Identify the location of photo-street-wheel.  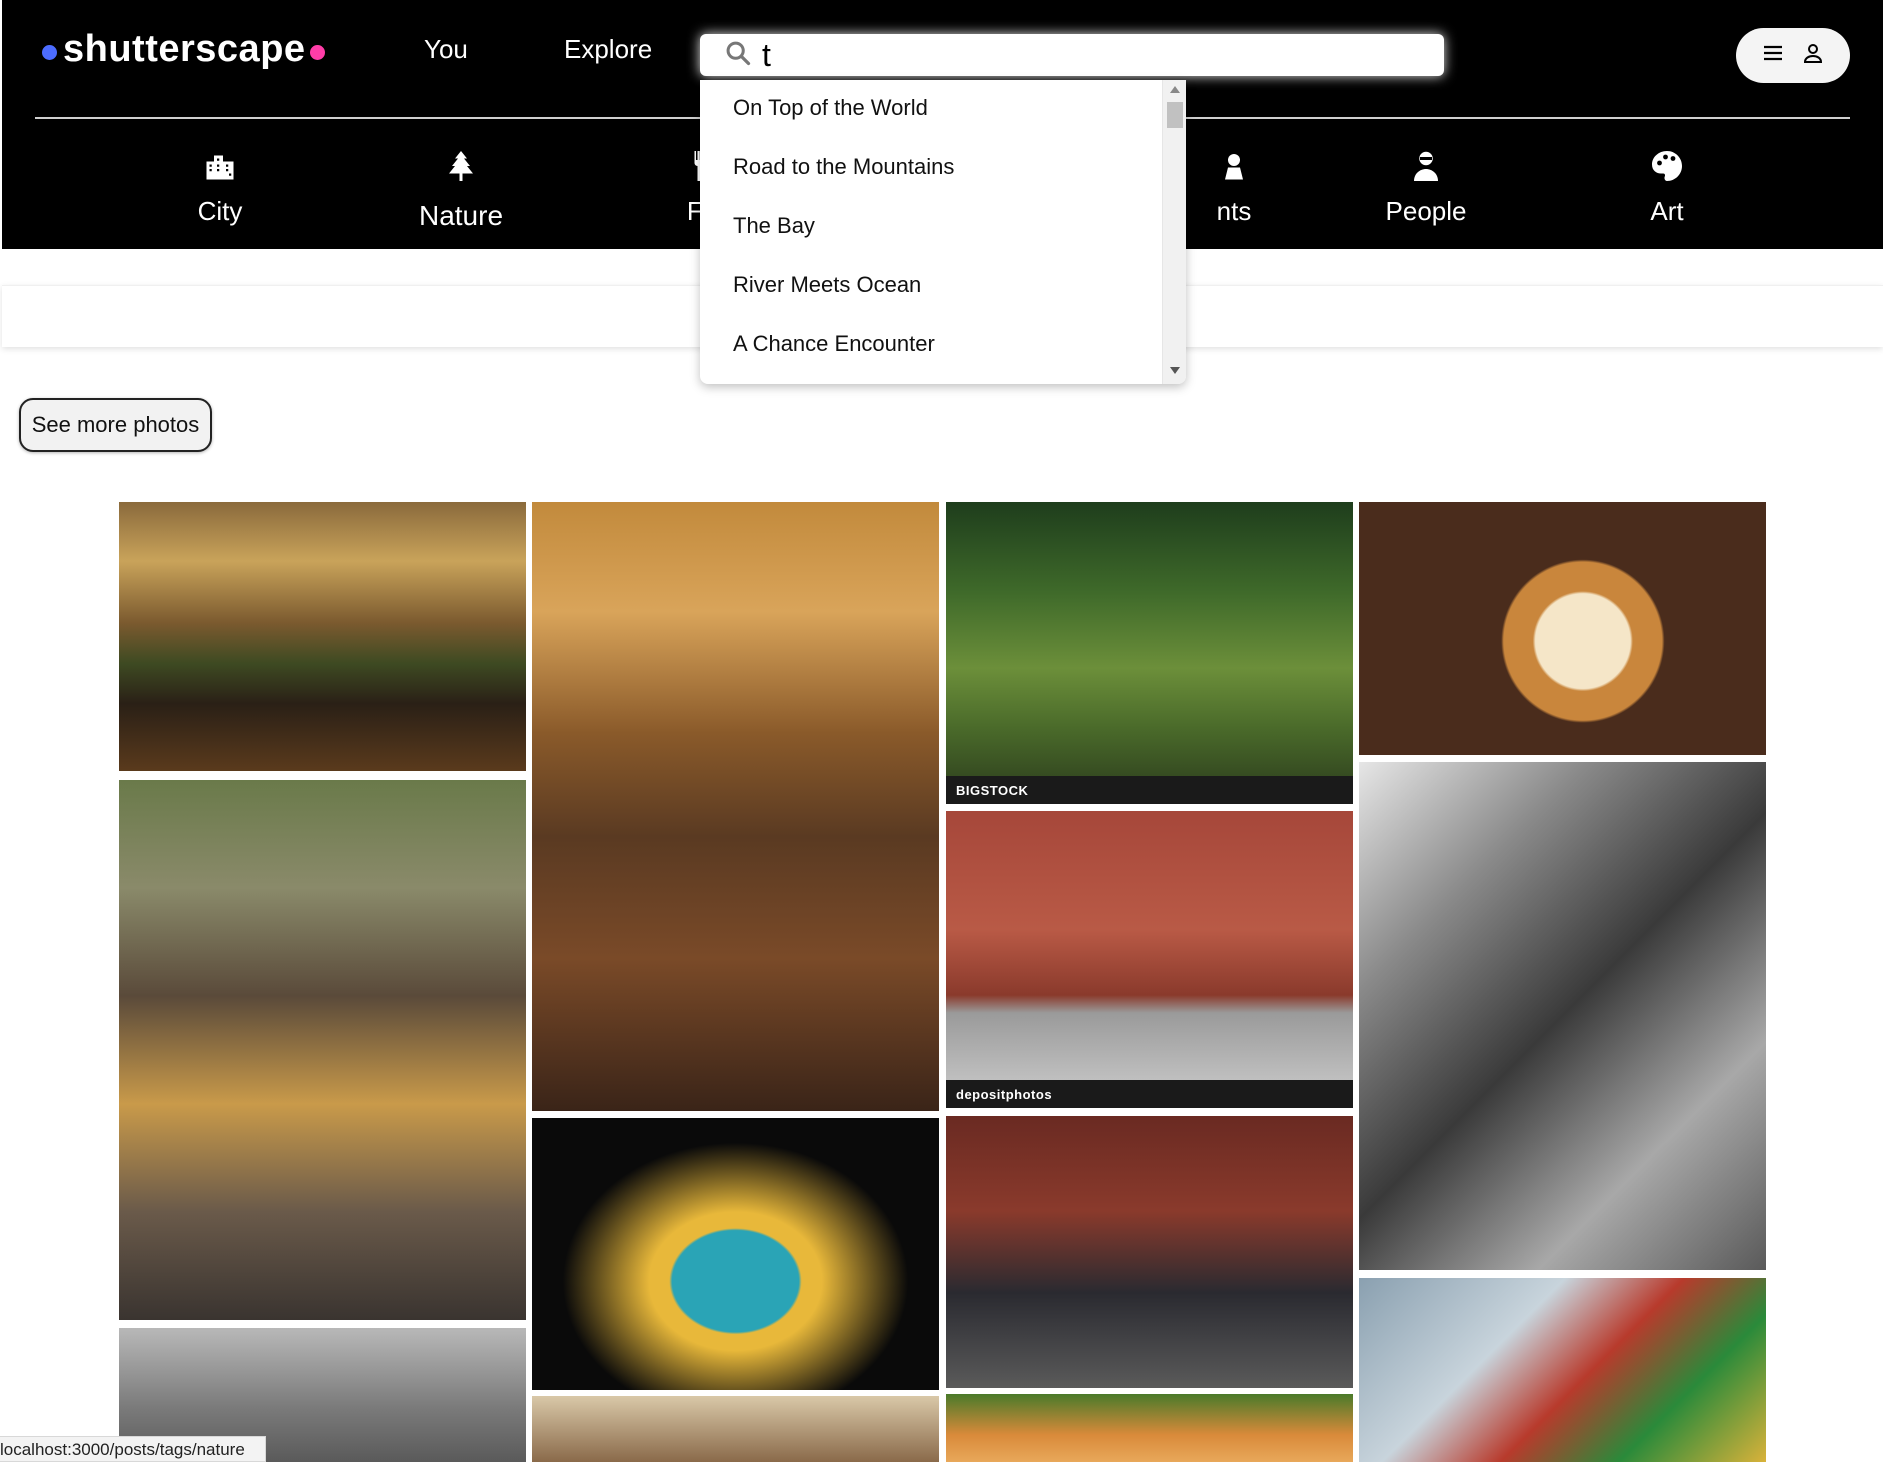
(735, 1429).